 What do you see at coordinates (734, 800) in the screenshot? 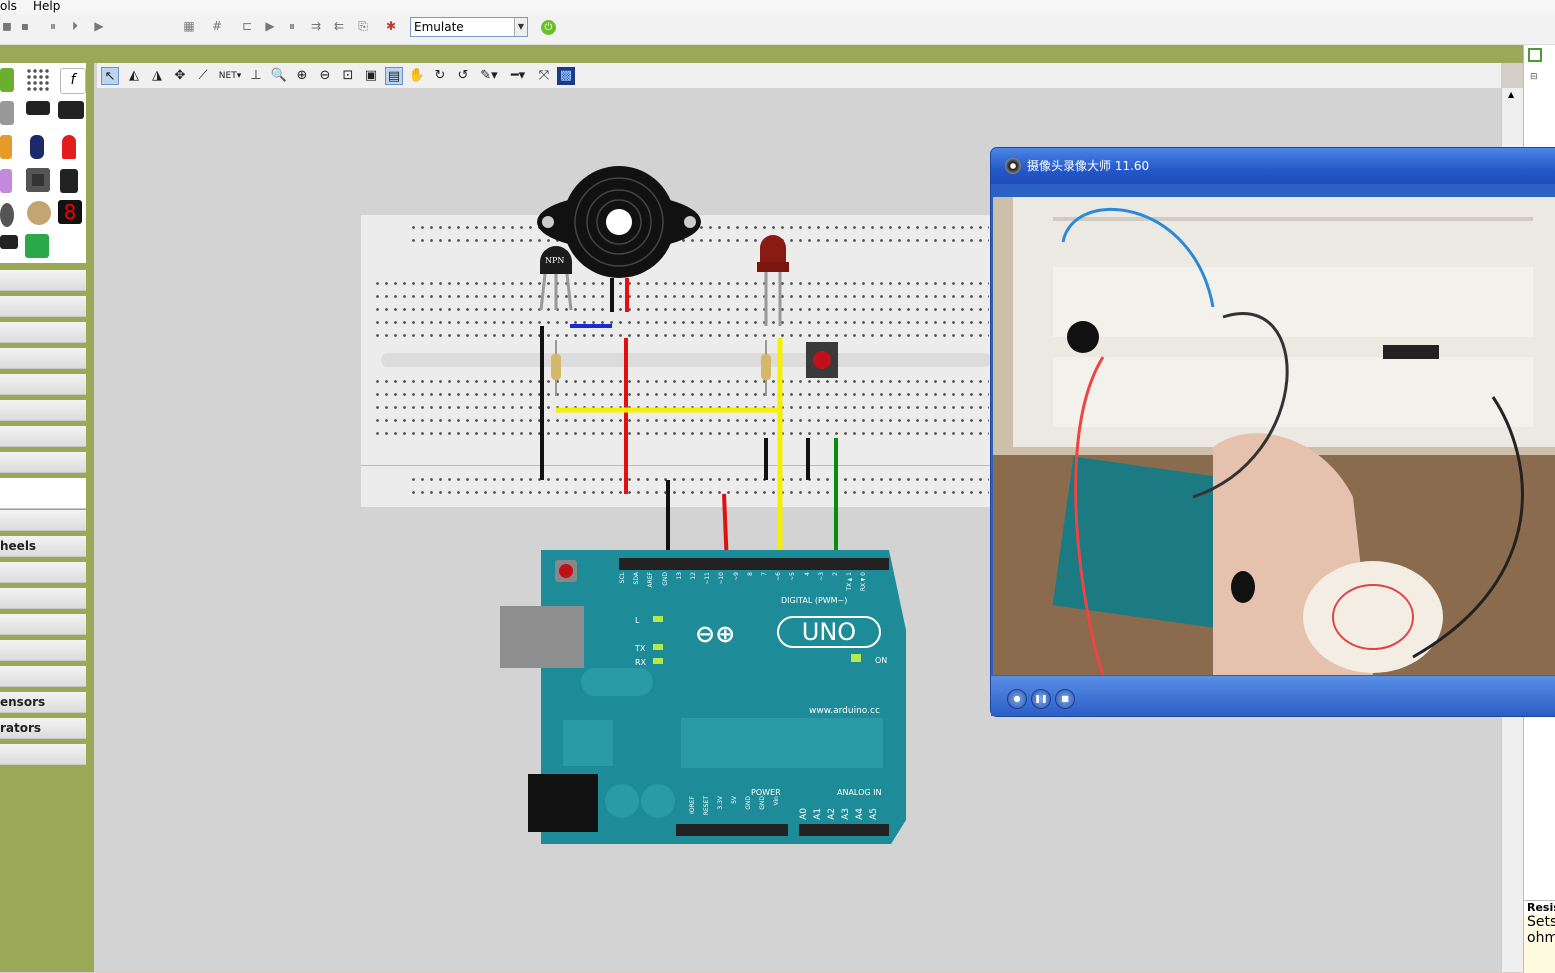
I see `pin-label: 5V` at bounding box center [734, 800].